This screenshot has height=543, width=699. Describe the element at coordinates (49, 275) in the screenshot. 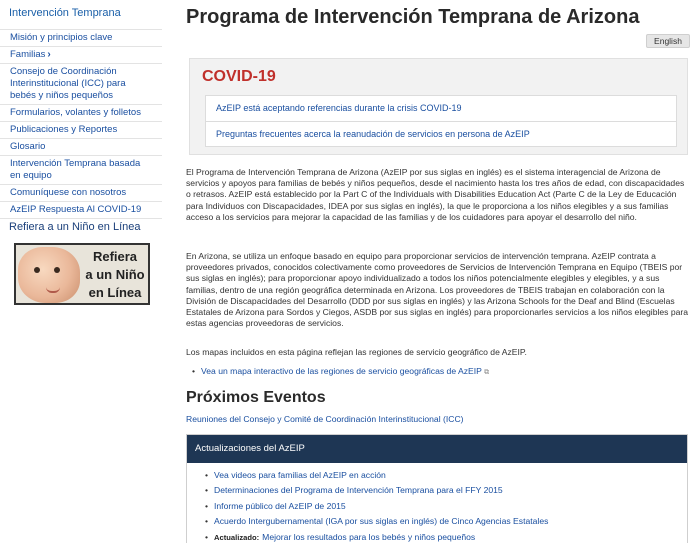

I see `baby-photo` at that location.